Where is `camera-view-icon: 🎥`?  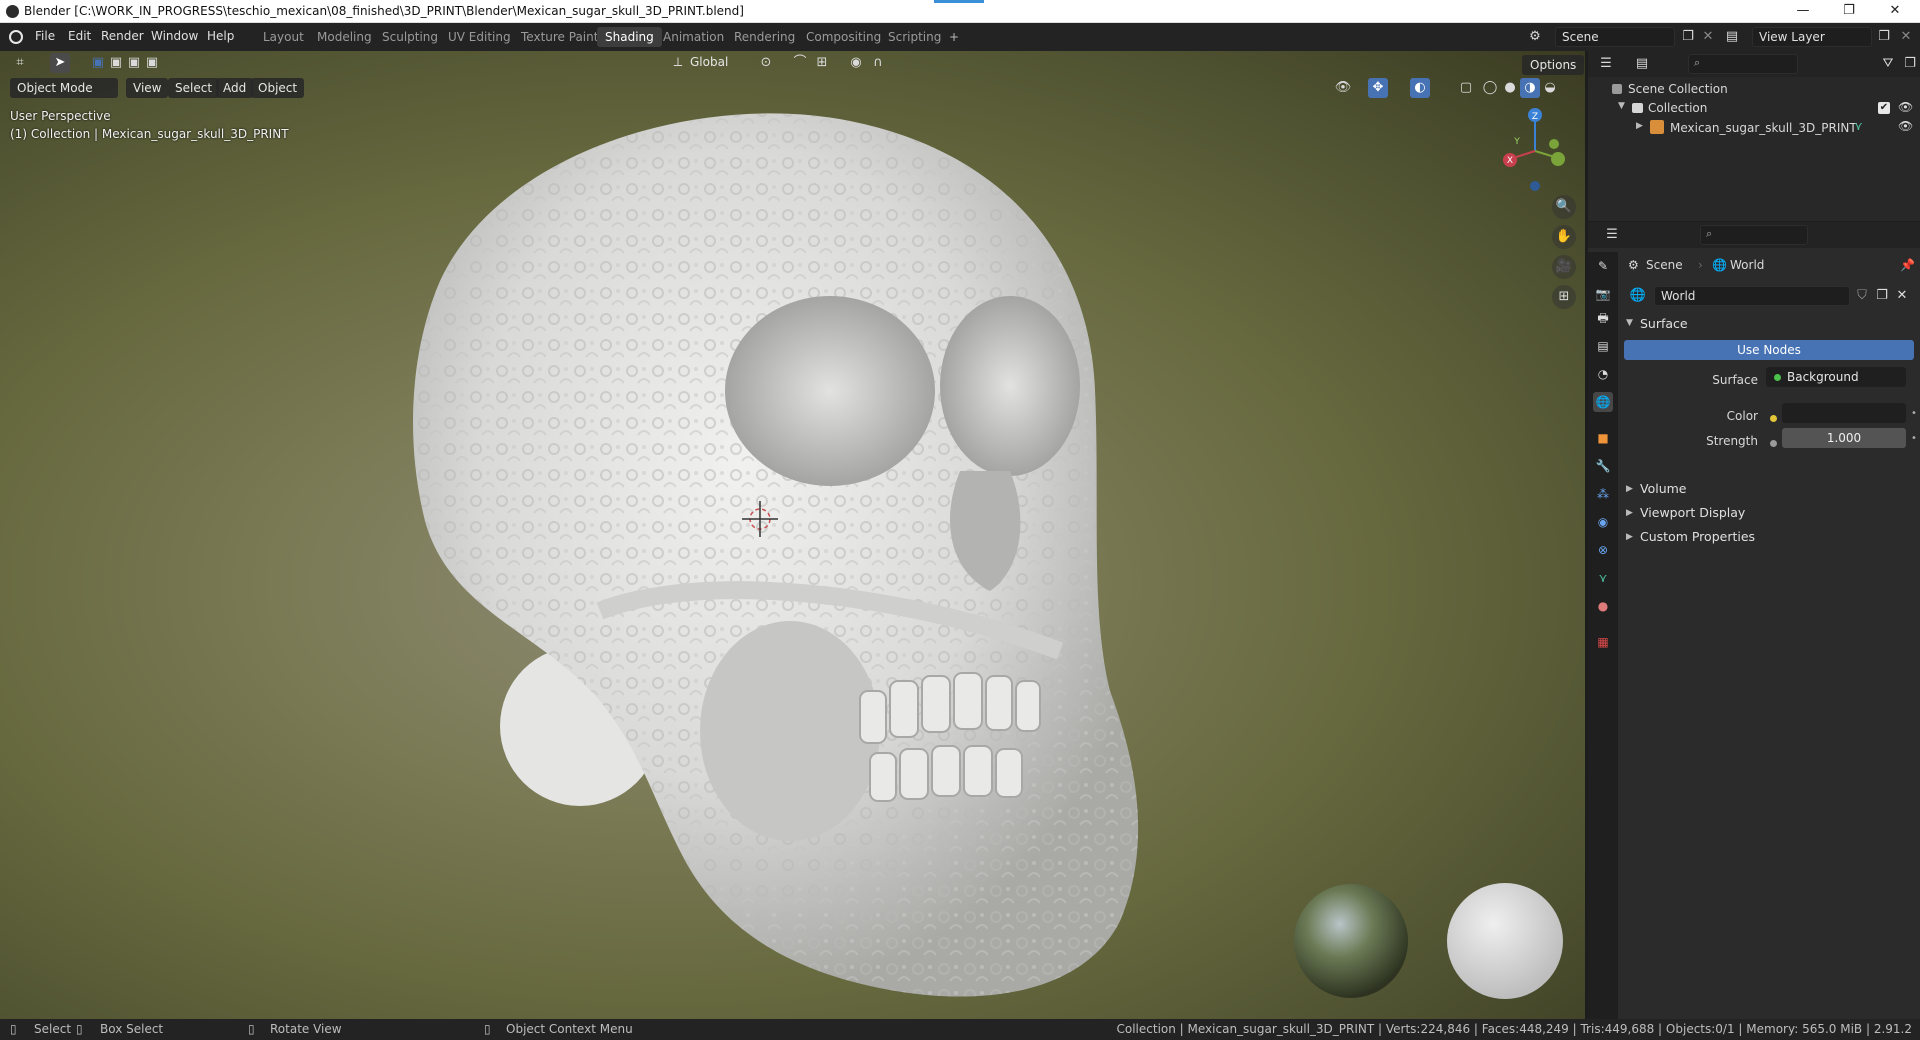
camera-view-icon: 🎥 is located at coordinates (1564, 267).